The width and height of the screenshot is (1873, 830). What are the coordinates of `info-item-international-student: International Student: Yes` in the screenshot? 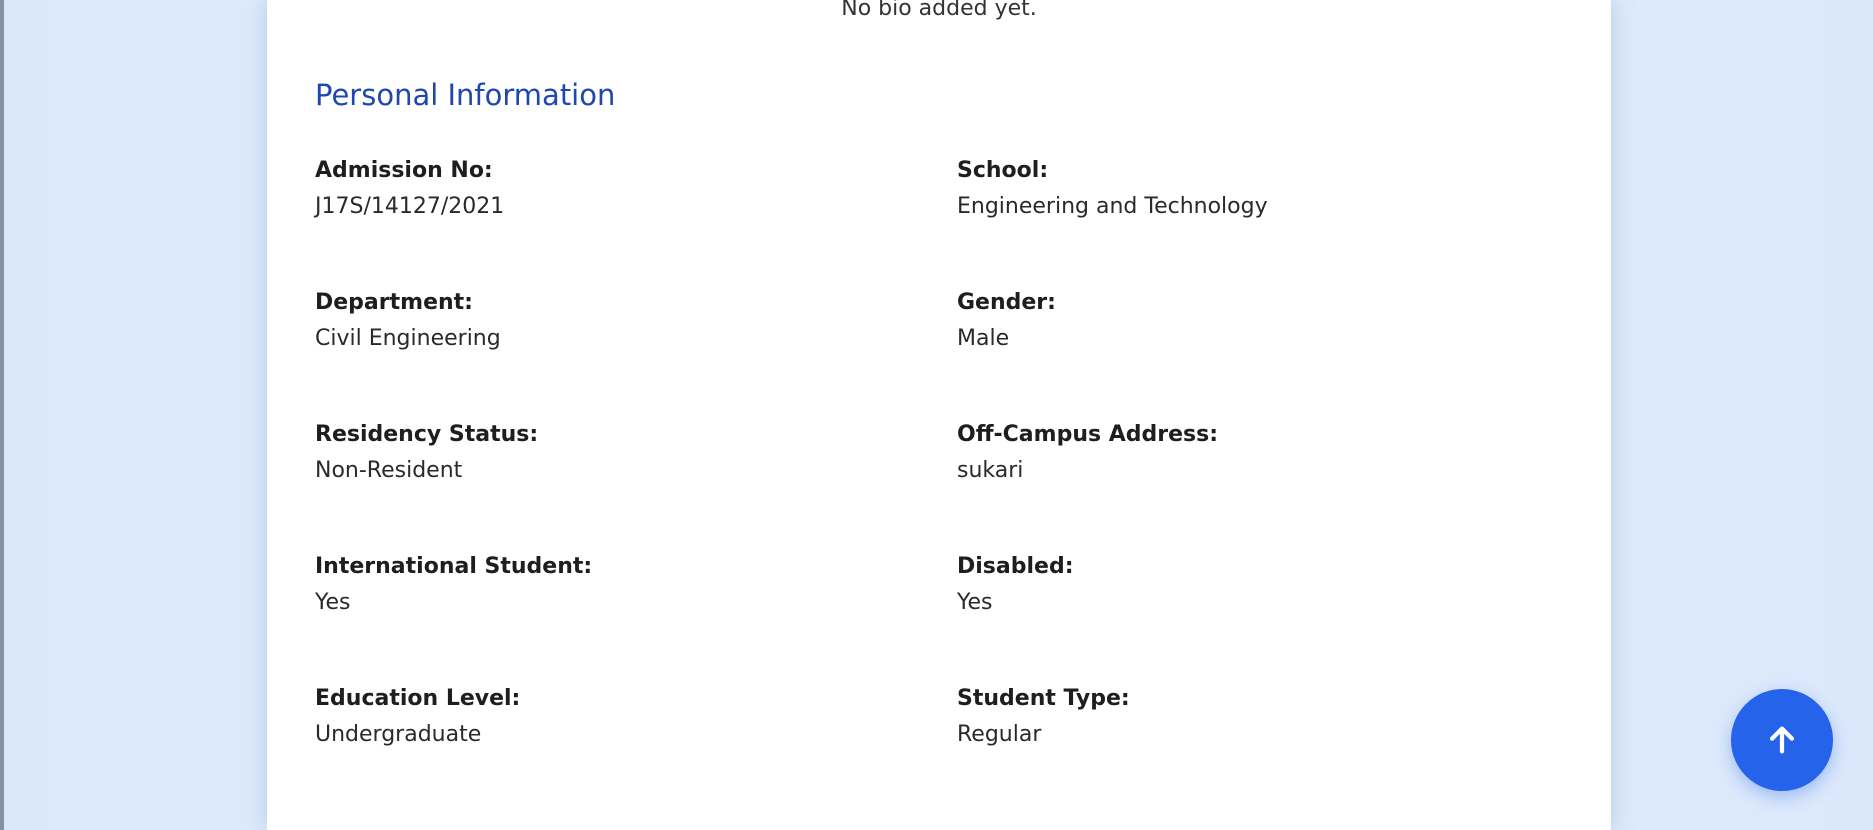 It's located at (636, 616).